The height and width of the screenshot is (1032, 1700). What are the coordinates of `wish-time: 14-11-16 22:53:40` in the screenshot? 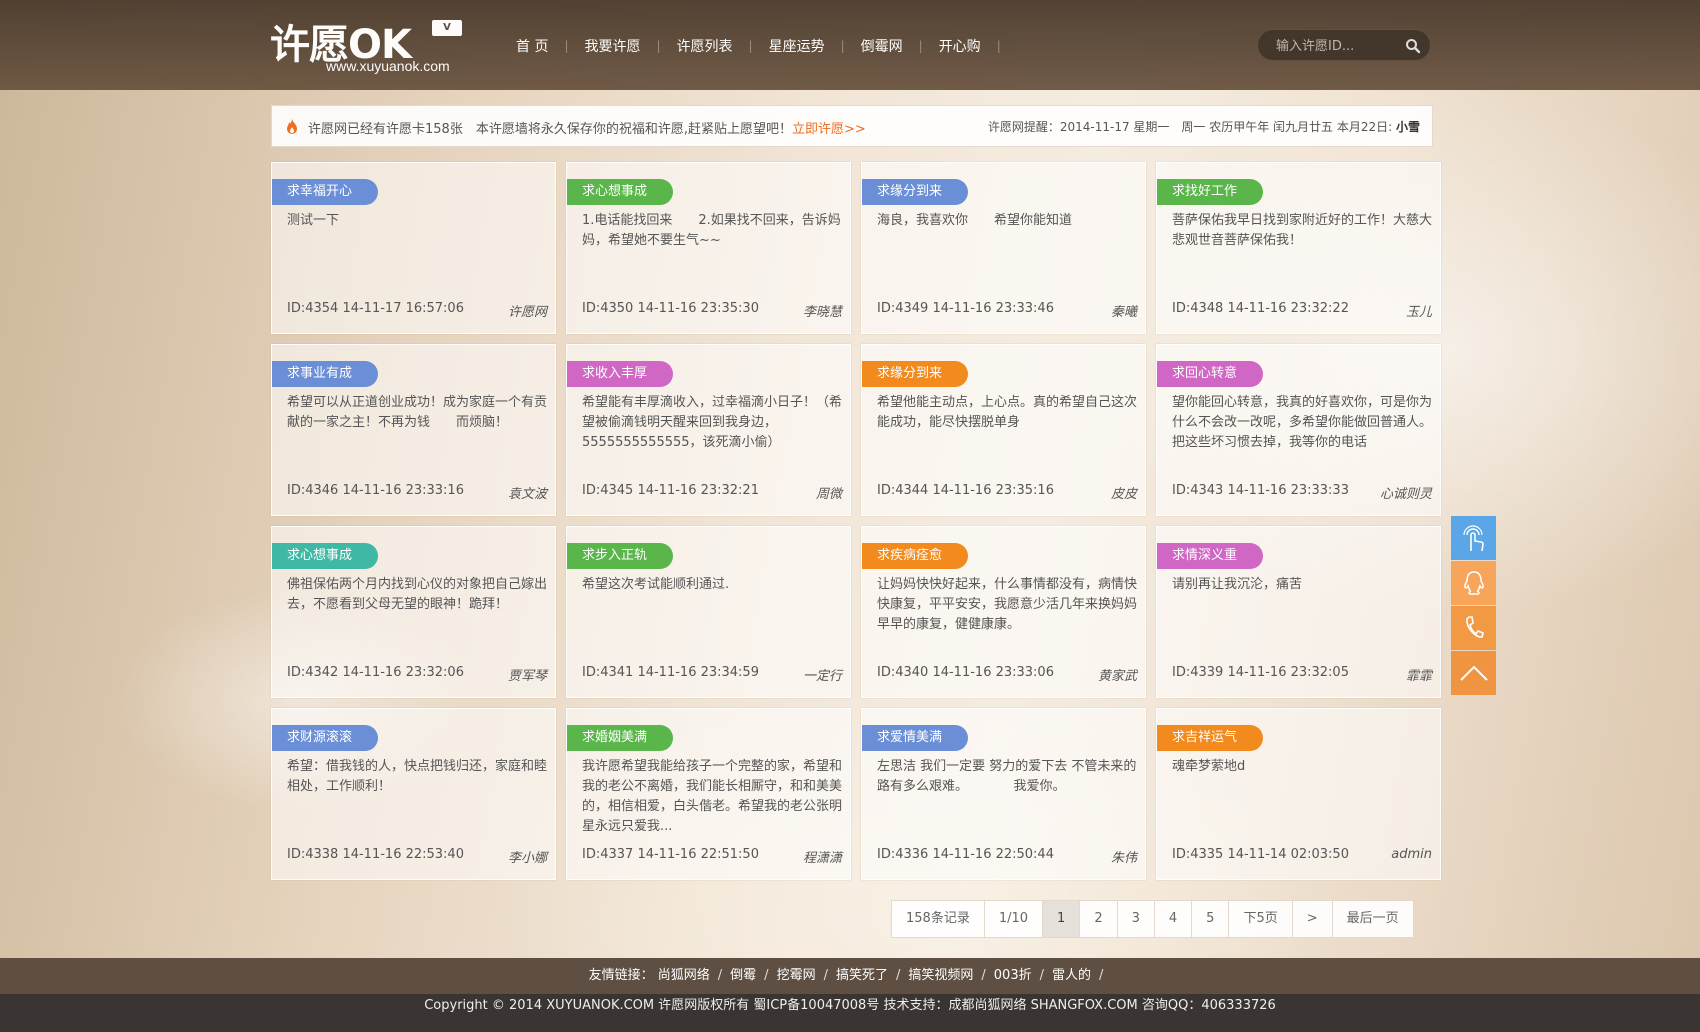 It's located at (403, 854).